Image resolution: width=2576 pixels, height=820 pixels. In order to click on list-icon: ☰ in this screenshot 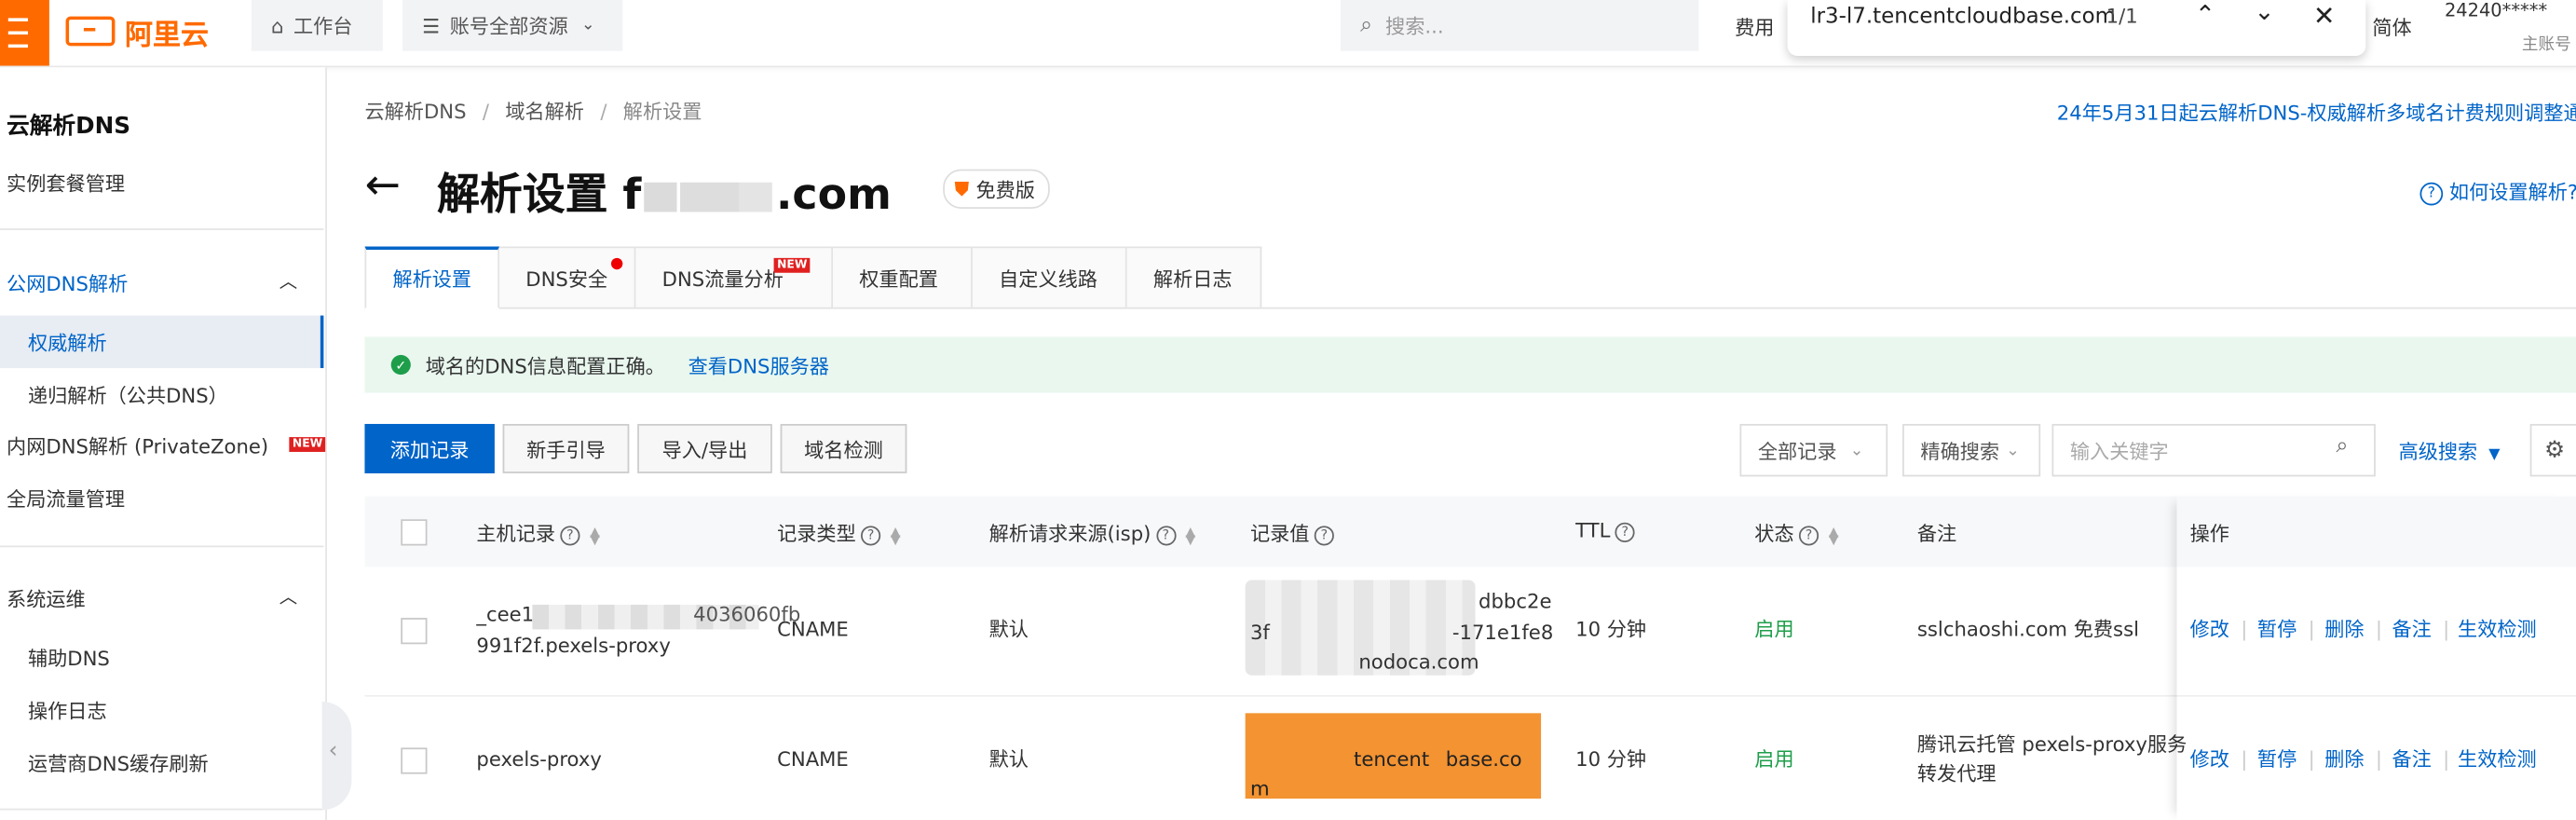, I will do `click(431, 25)`.